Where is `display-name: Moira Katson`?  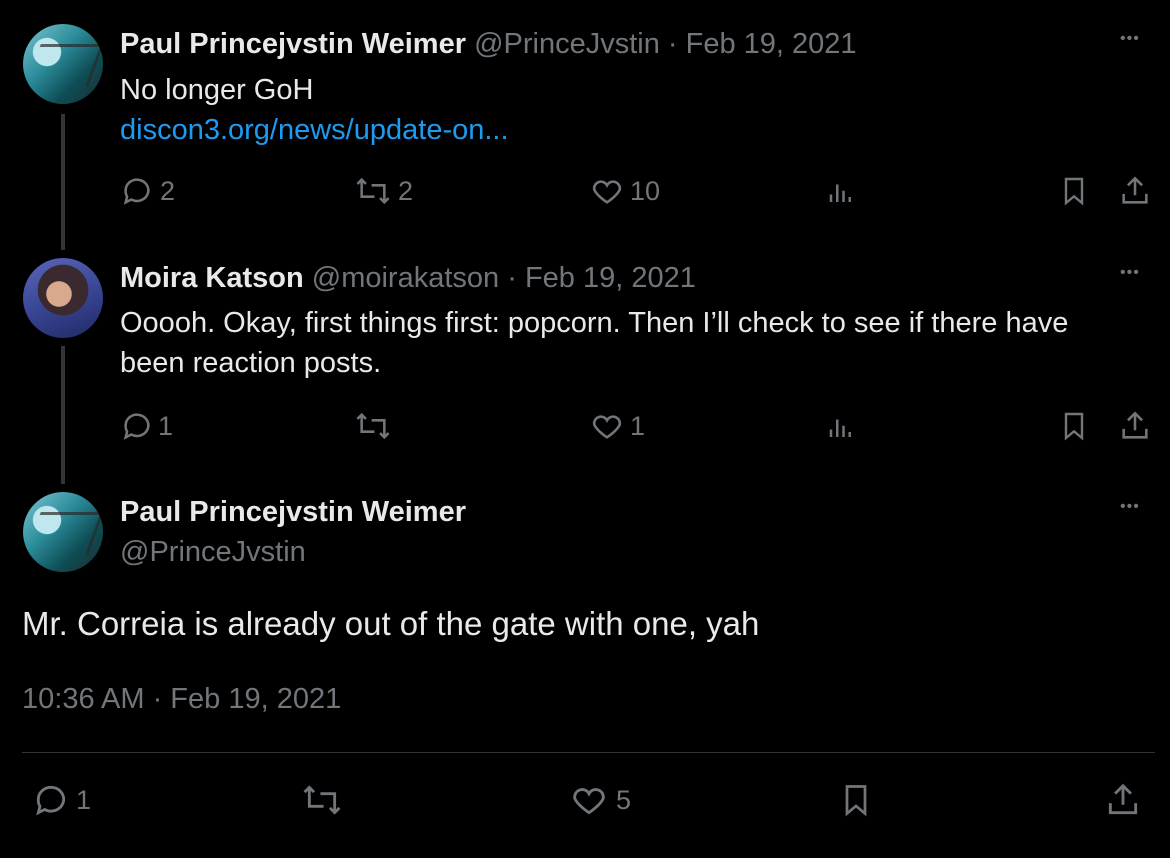
display-name: Moira Katson is located at coordinates (212, 278).